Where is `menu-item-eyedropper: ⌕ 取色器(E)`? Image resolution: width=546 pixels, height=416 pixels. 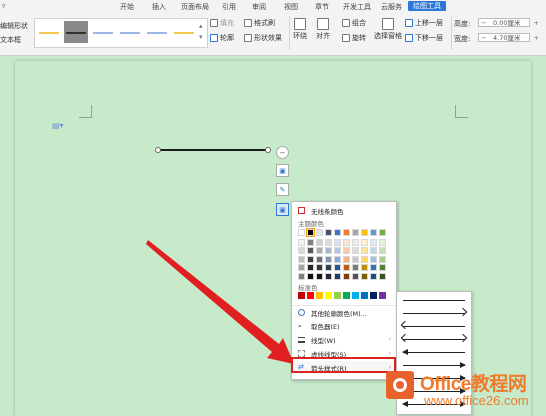
menu-item-eyedropper: ⌕ 取色器(E) is located at coordinates (344, 325).